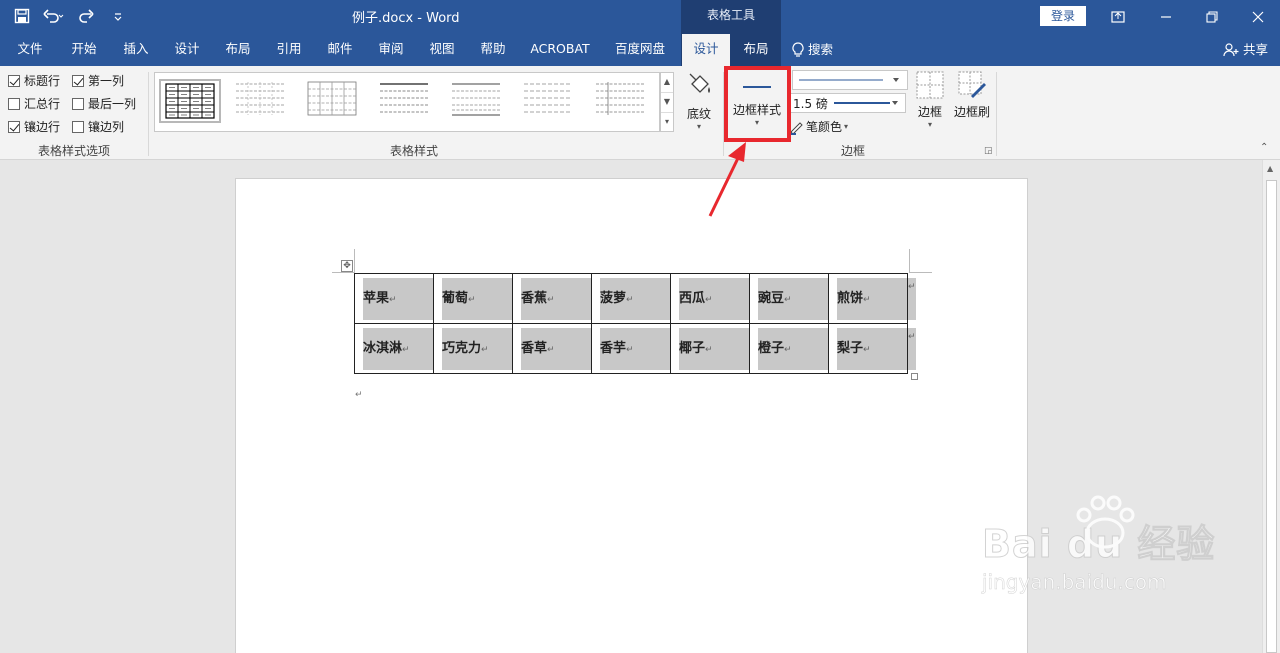 This screenshot has width=1280, height=653. What do you see at coordinates (1264, 147) in the screenshot?
I see `collapse-ribbon-button: ⌃` at bounding box center [1264, 147].